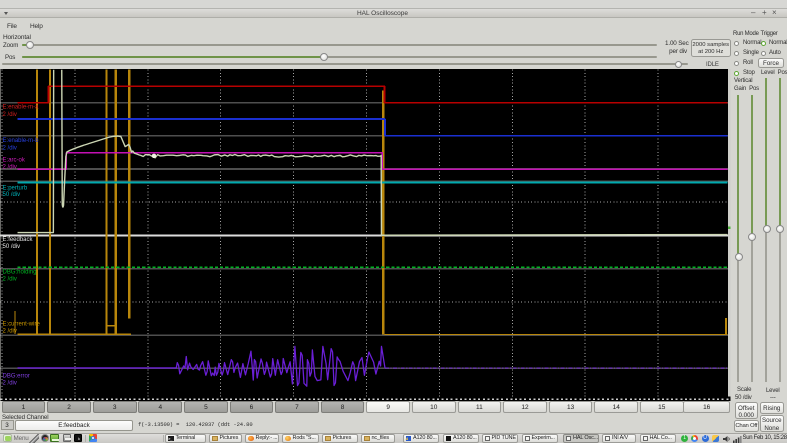  What do you see at coordinates (18, 240) in the screenshot?
I see `svg-text: E:feedback` at bounding box center [18, 240].